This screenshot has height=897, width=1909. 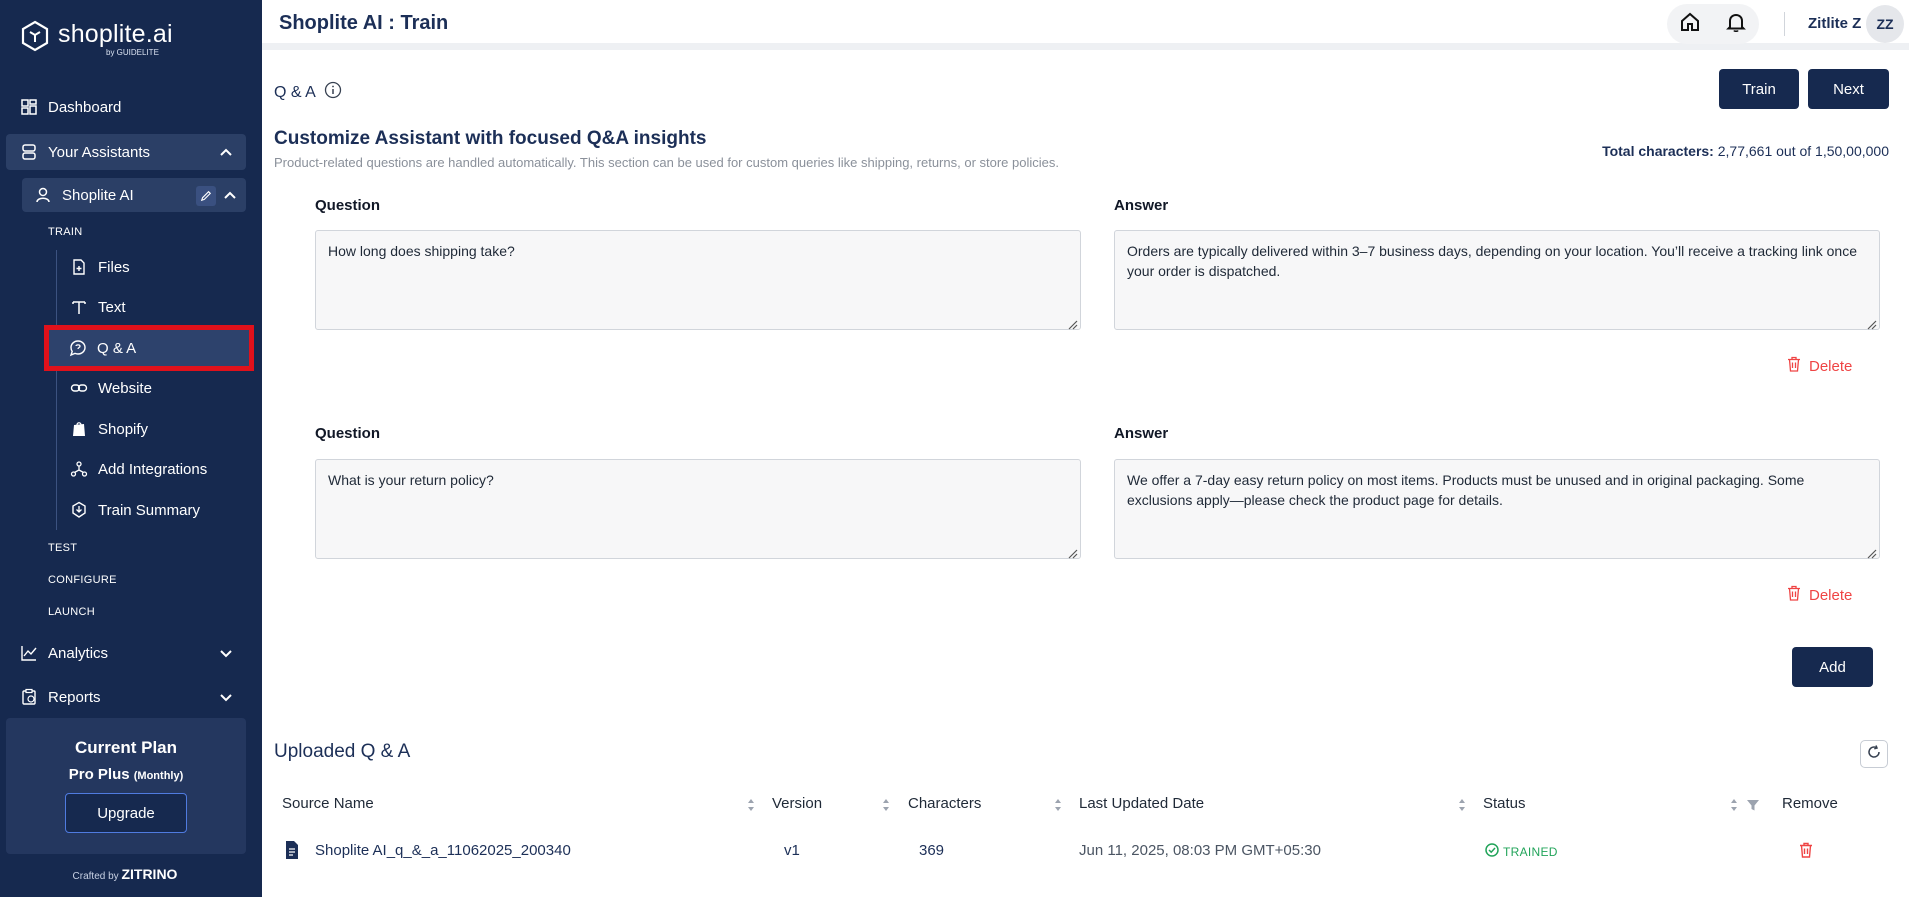 What do you see at coordinates (99, 774) in the screenshot?
I see `plan-name-text: Pro Plus` at bounding box center [99, 774].